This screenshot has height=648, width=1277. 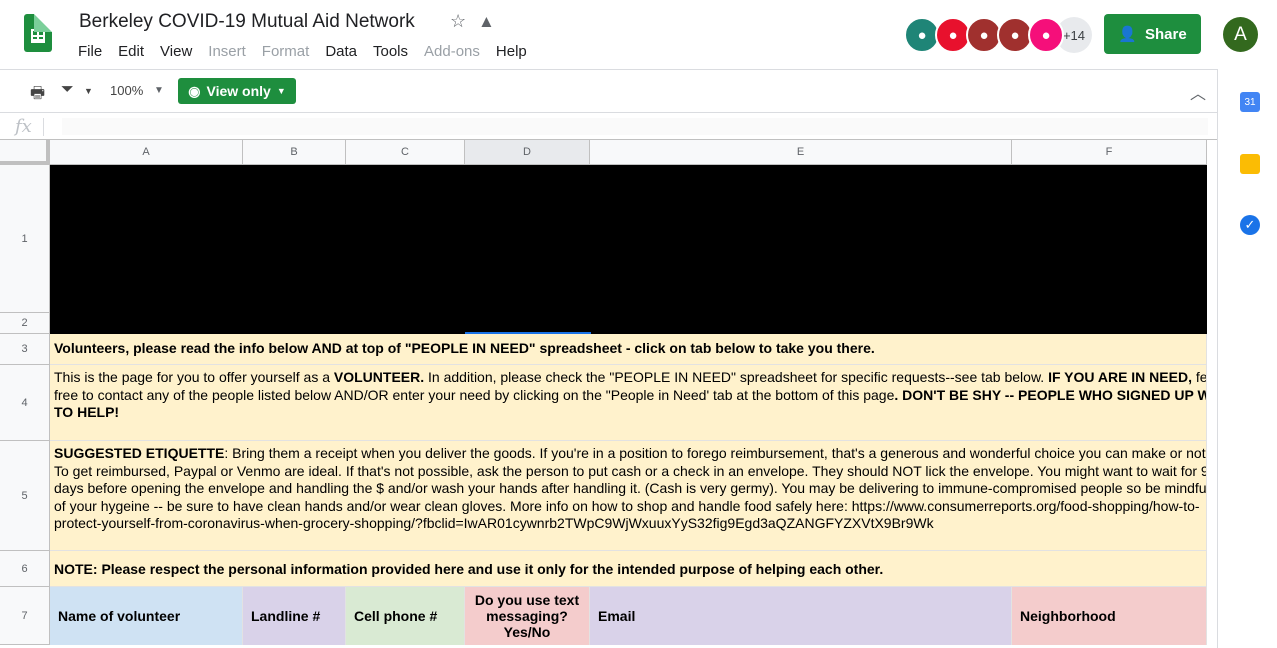 What do you see at coordinates (25, 616) in the screenshot?
I see `row-header-7: 7` at bounding box center [25, 616].